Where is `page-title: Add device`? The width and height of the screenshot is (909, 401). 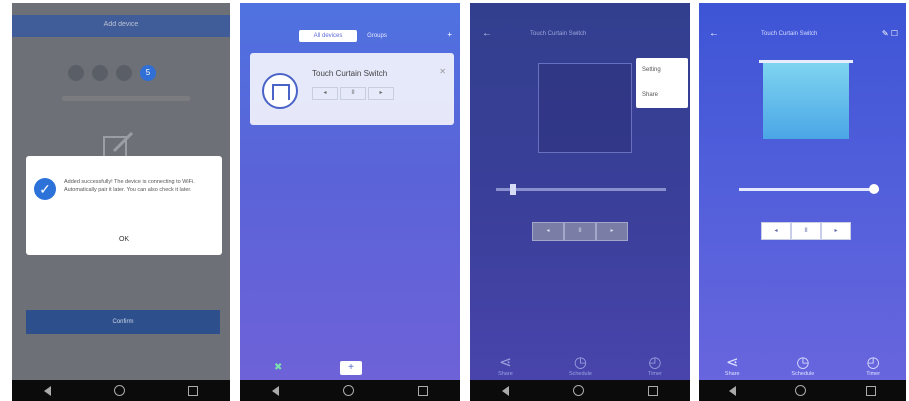
page-title: Add device is located at coordinates (121, 24).